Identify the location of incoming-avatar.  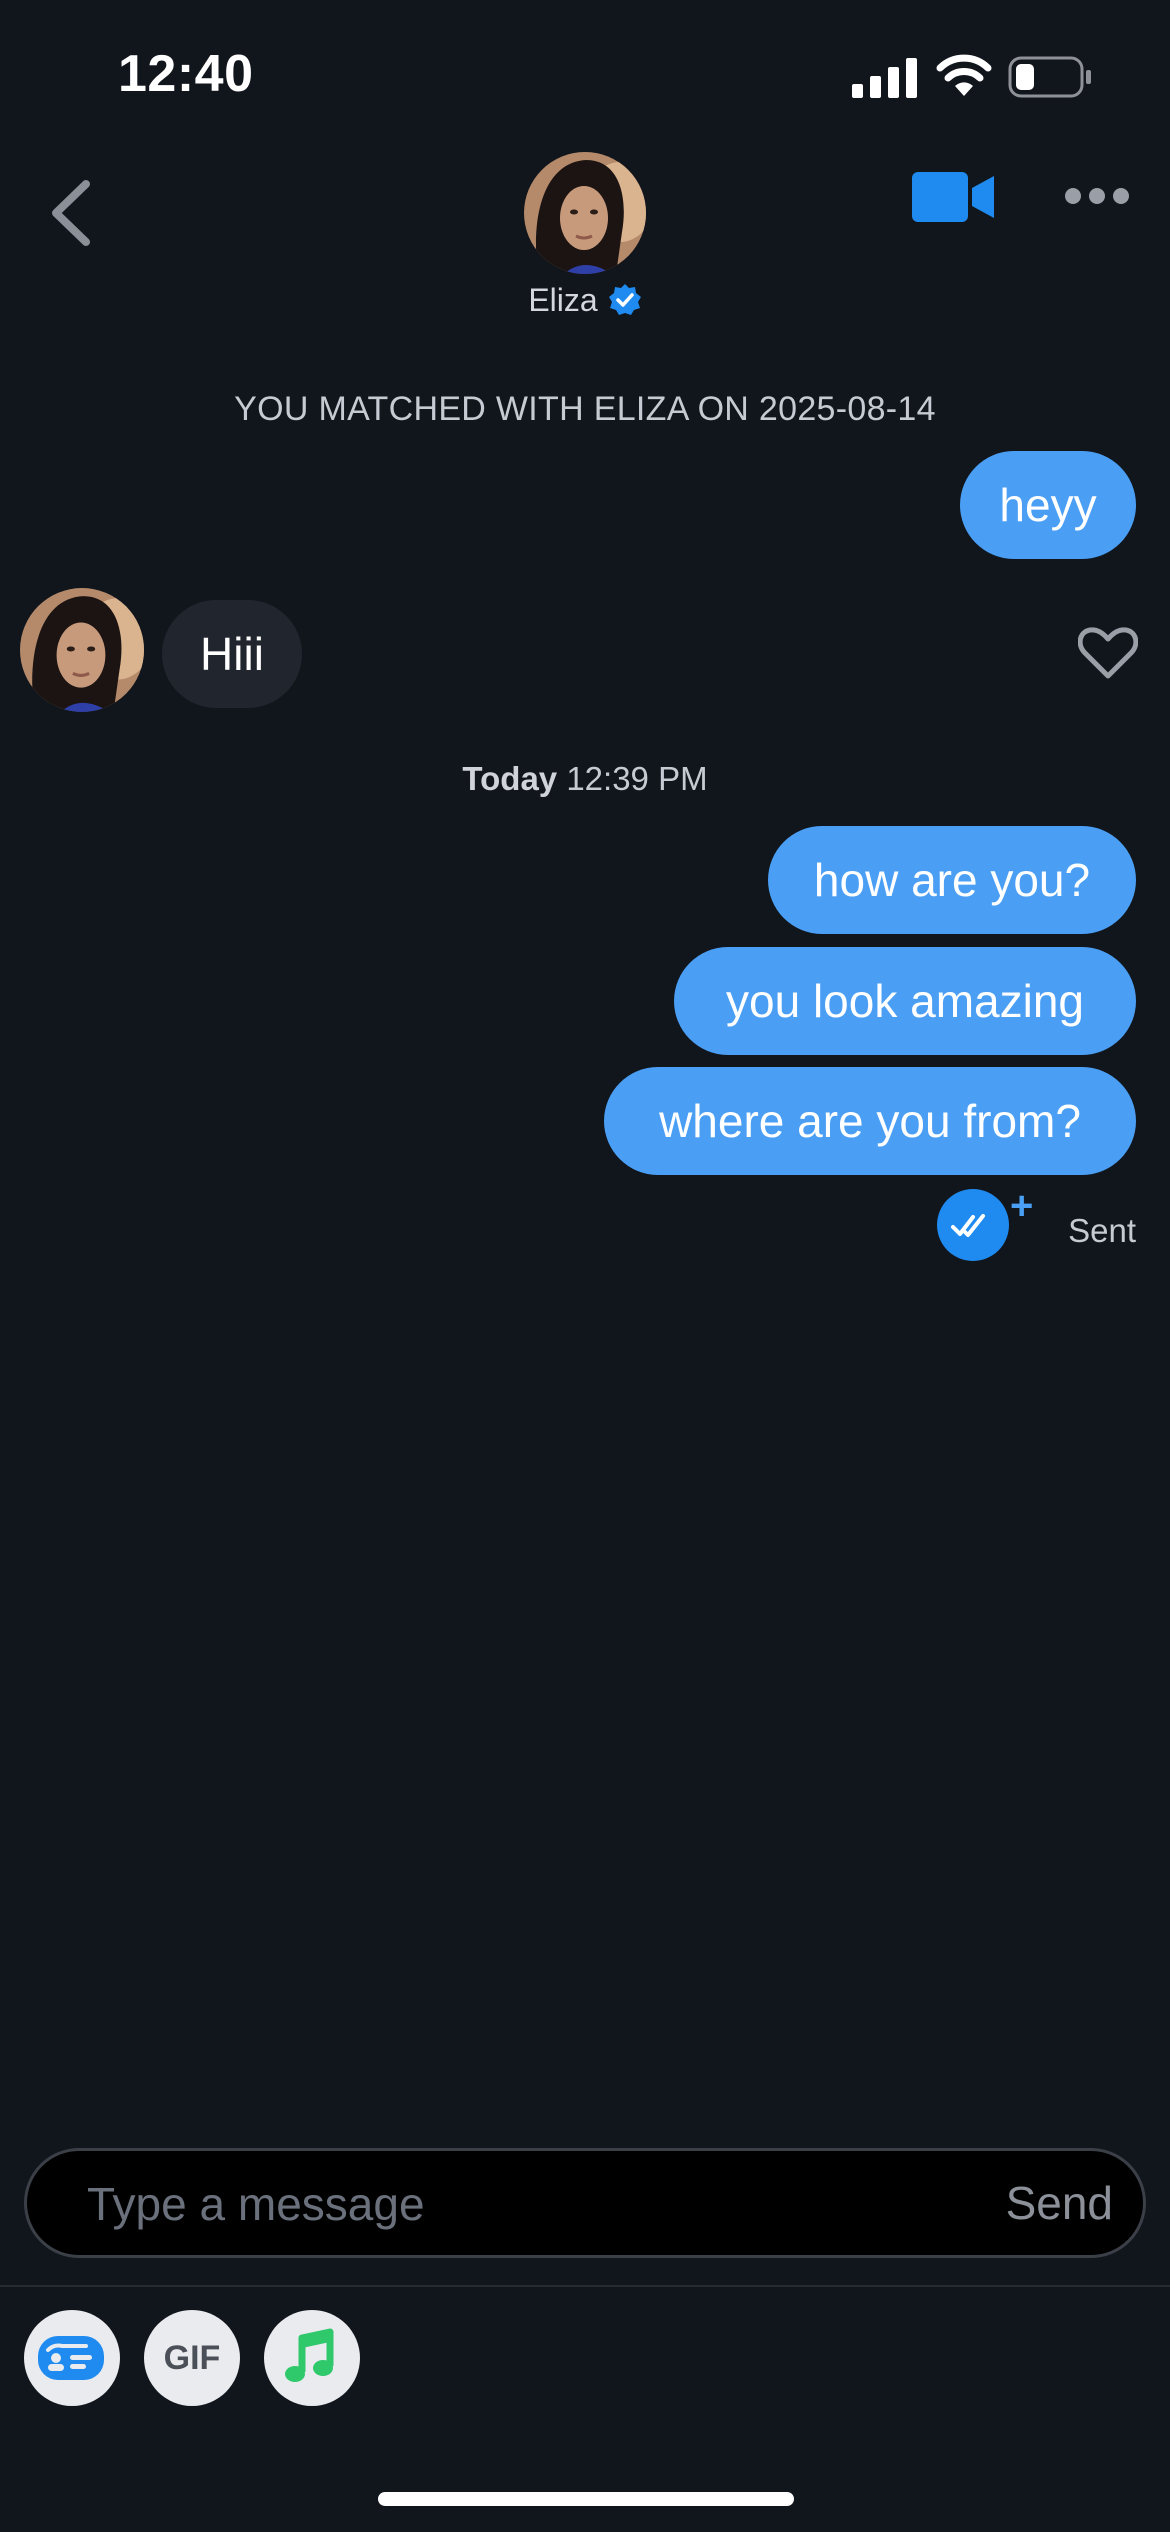
(82, 650).